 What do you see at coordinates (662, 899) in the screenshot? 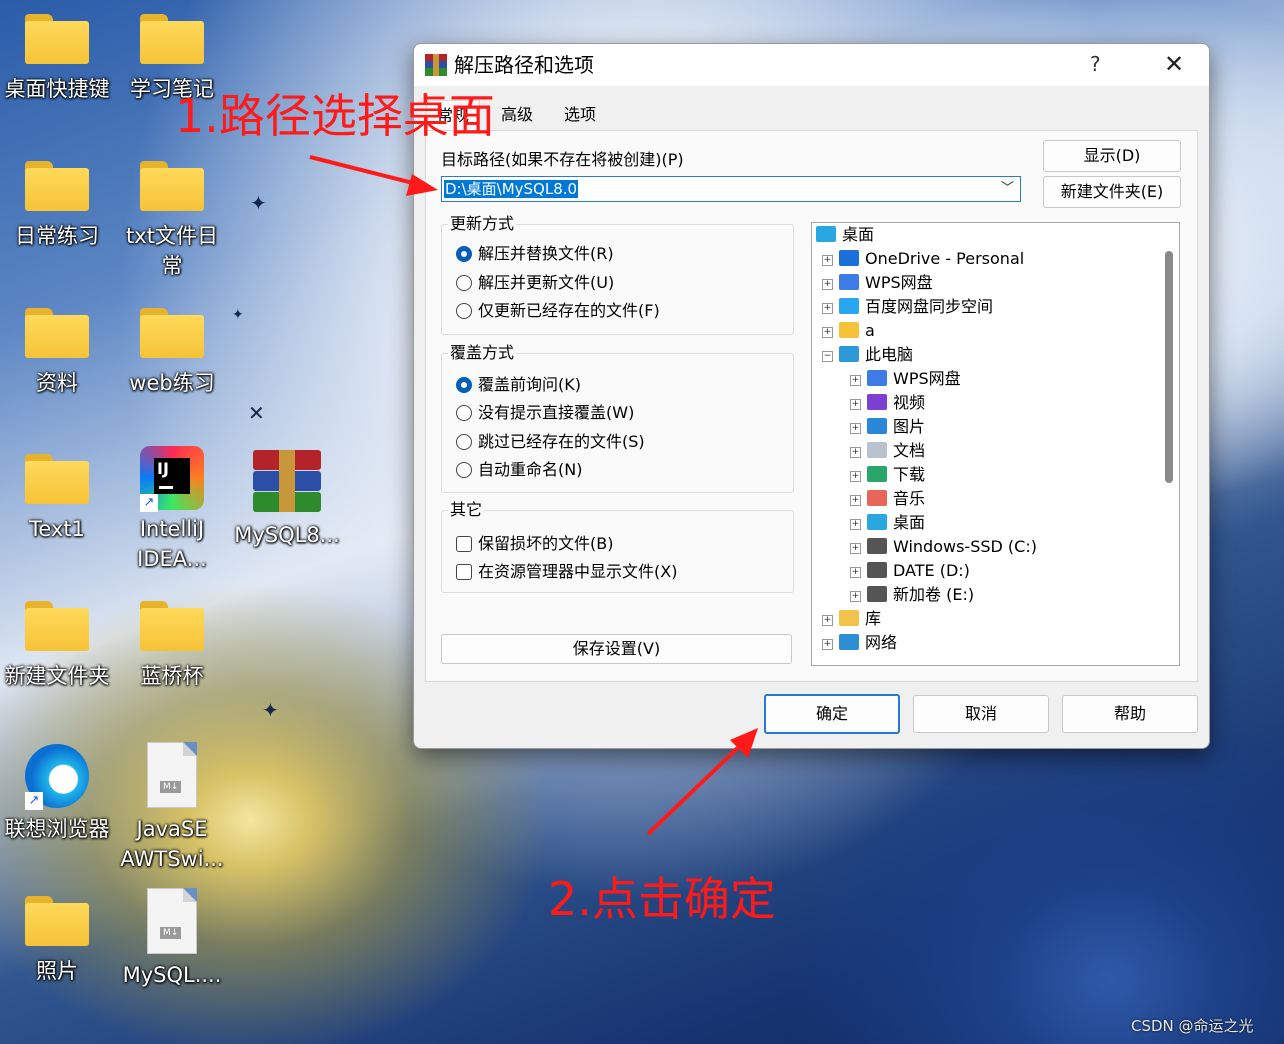
I see `annotation-step2: 2.点击确定` at bounding box center [662, 899].